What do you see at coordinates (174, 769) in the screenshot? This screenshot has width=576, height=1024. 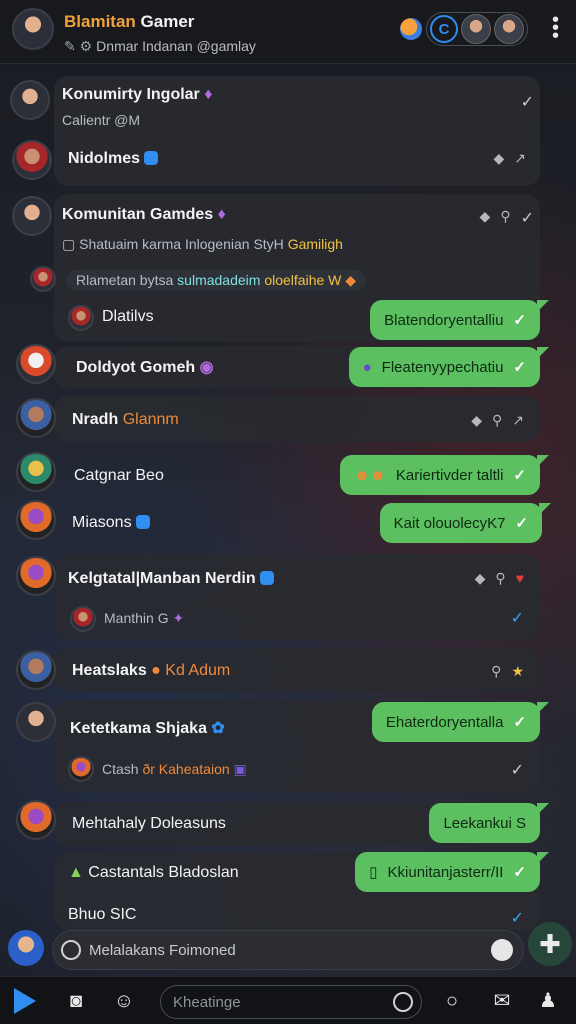 I see `chat-preview: Ctash ðr Kaheataion ▣` at bounding box center [174, 769].